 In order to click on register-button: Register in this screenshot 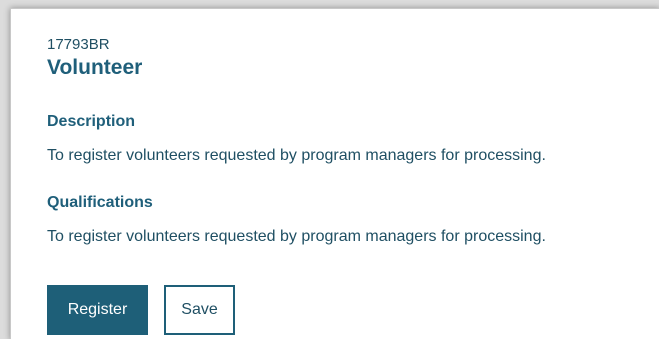, I will do `click(97, 310)`.